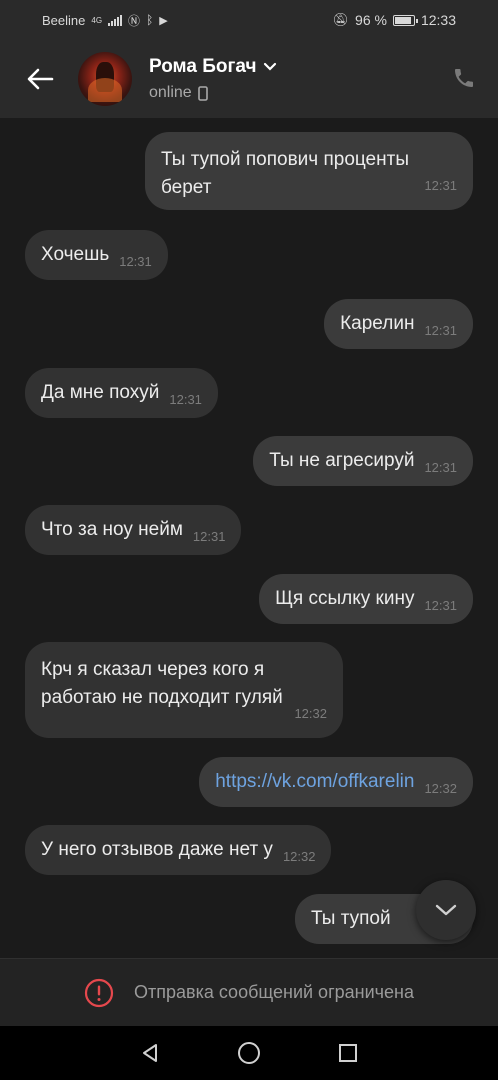  I want to click on nfc-icon: Ⓝ, so click(134, 20).